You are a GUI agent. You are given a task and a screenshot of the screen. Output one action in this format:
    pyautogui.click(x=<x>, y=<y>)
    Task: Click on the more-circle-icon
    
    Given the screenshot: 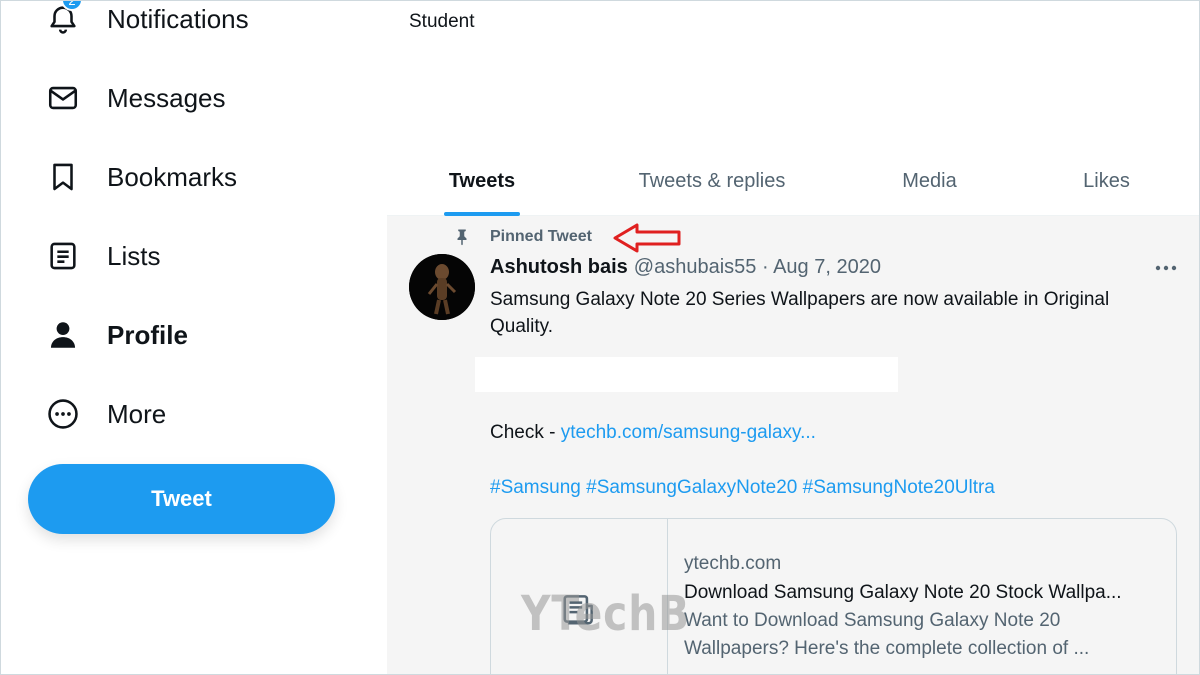 What is the action you would take?
    pyautogui.click(x=63, y=414)
    